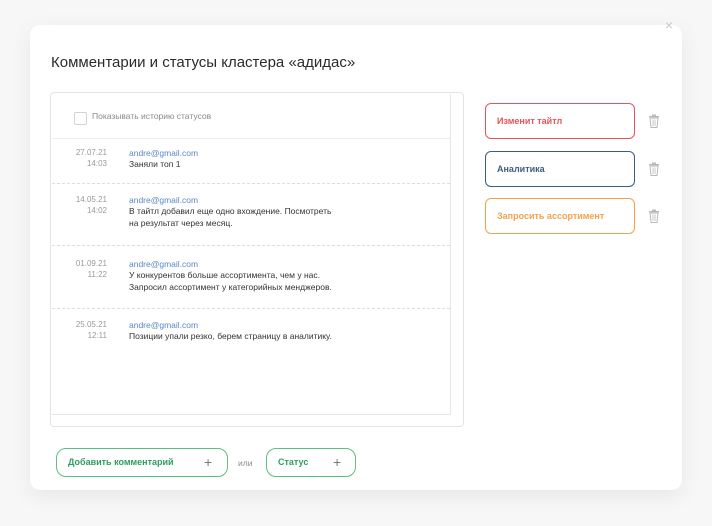 Image resolution: width=712 pixels, height=526 pixels. Describe the element at coordinates (181, 223) in the screenshot. I see `comment-text-line: на результат через месяц.` at that location.